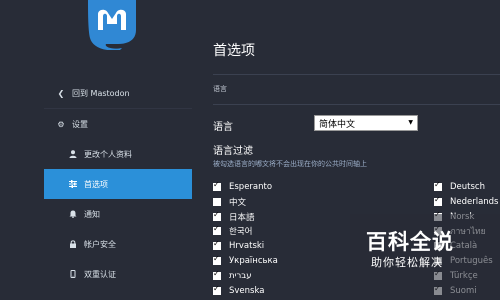 The height and width of the screenshot is (300, 500). I want to click on language-select-value: 简体中文, so click(337, 124).